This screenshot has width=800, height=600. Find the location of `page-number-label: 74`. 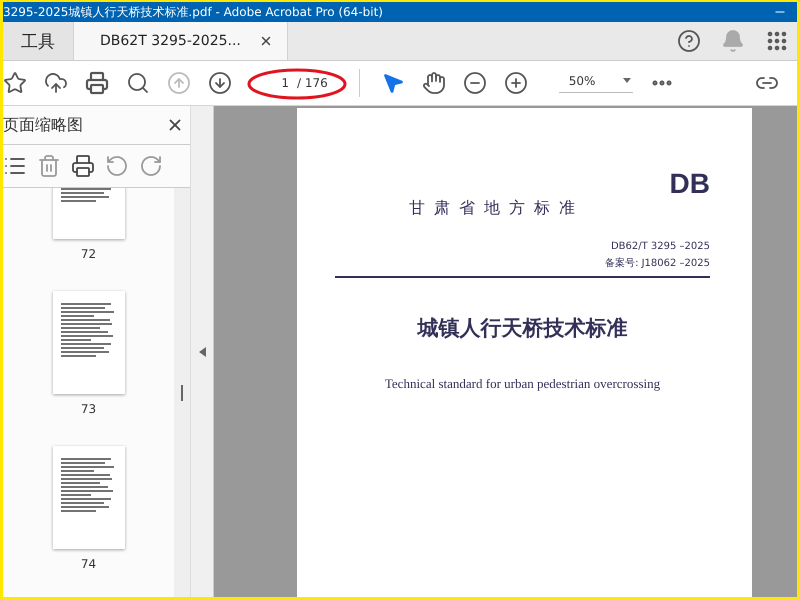

page-number-label: 74 is located at coordinates (88, 564).